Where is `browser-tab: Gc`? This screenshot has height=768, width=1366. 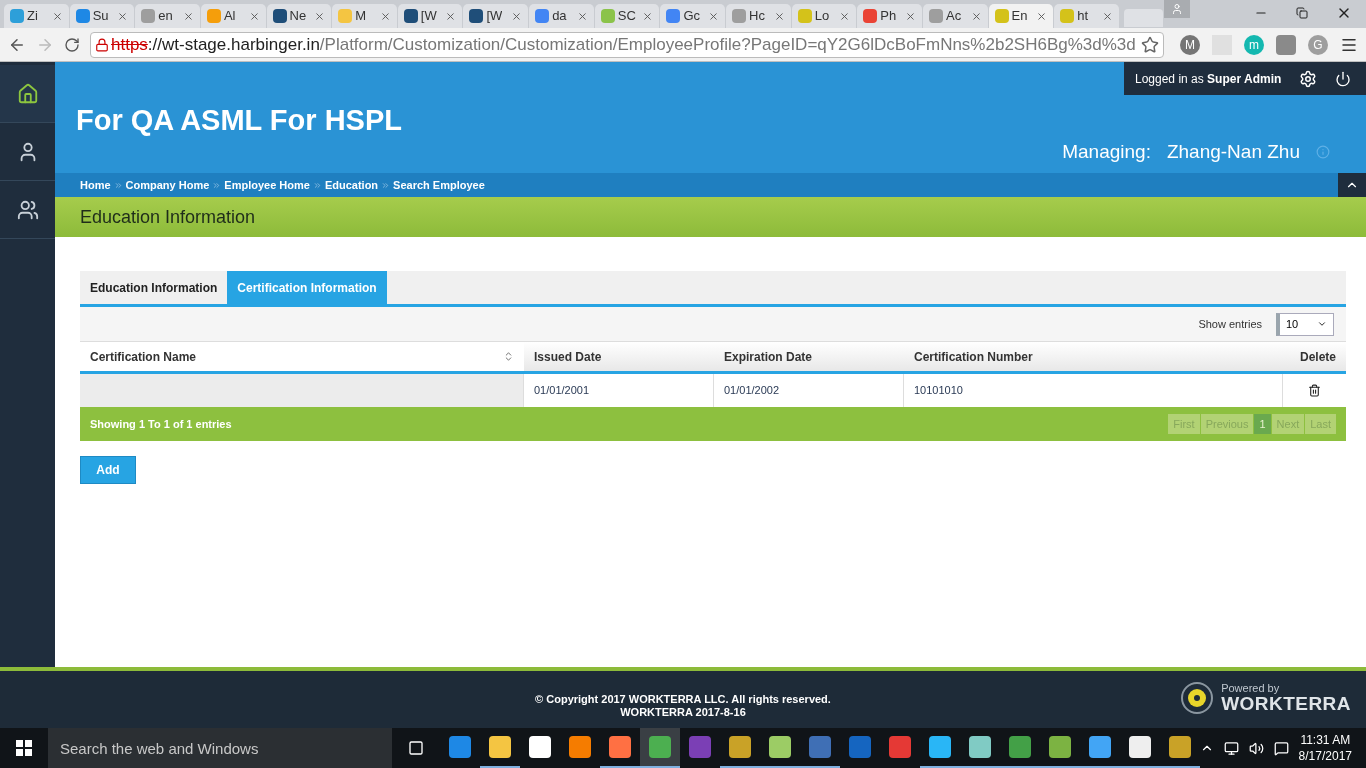
browser-tab: Gc is located at coordinates (693, 16).